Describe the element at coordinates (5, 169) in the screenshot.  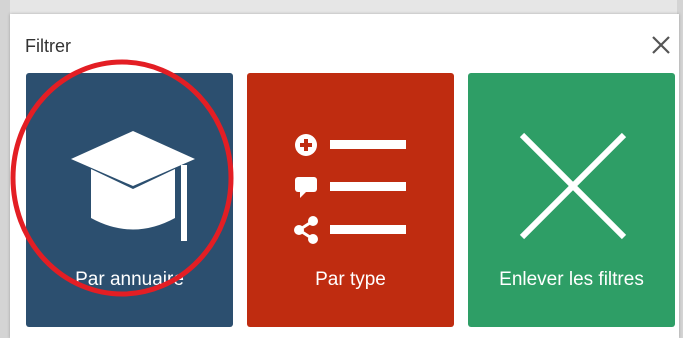
I see `background-left-edge` at that location.